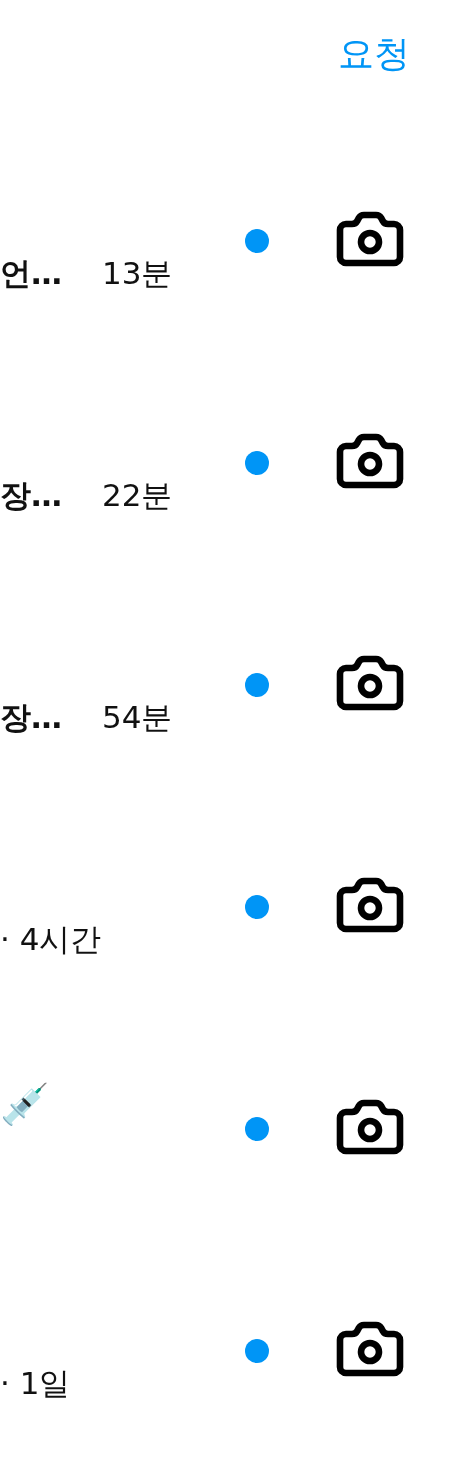 The image size is (458, 1480). What do you see at coordinates (35, 1383) in the screenshot?
I see `message-time: · 1일` at bounding box center [35, 1383].